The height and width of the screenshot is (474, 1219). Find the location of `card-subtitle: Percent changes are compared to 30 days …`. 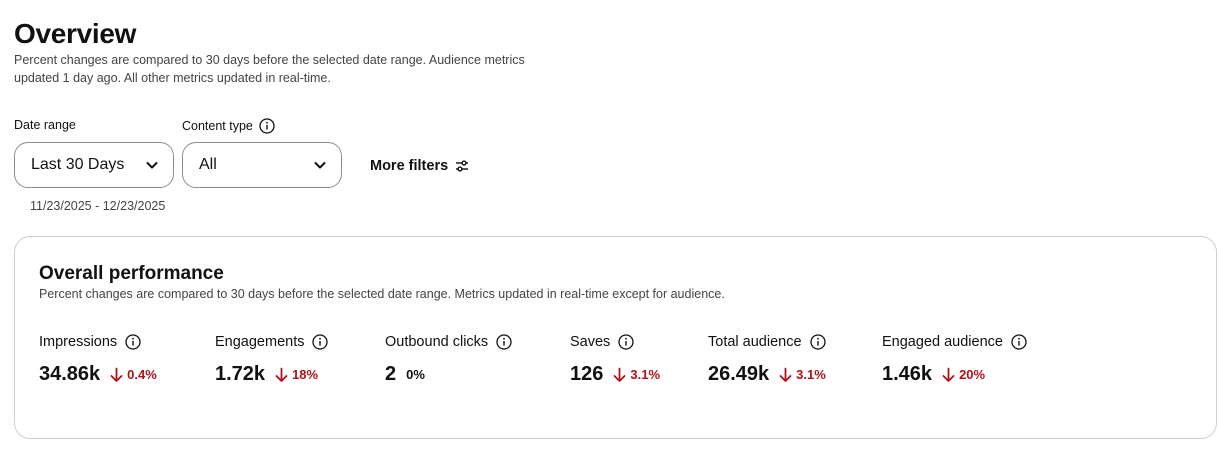

card-subtitle: Percent changes are compared to 30 days … is located at coordinates (382, 294).